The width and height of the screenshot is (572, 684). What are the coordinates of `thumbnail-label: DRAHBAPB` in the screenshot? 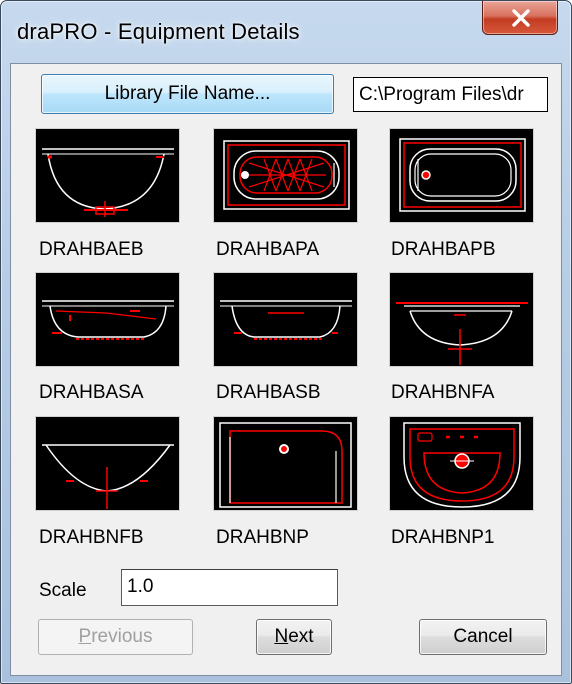 It's located at (443, 249).